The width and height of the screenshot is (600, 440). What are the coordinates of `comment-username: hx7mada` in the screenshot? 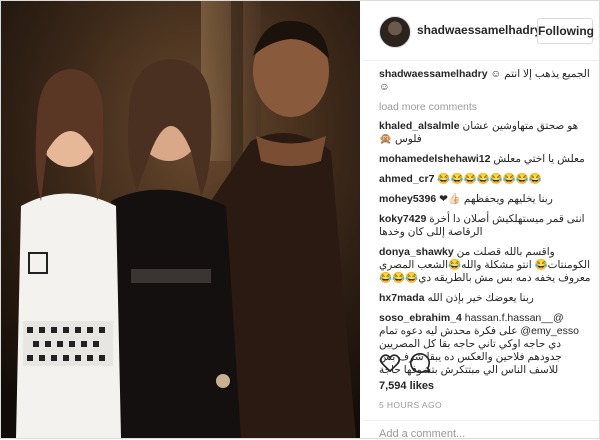 It's located at (402, 298).